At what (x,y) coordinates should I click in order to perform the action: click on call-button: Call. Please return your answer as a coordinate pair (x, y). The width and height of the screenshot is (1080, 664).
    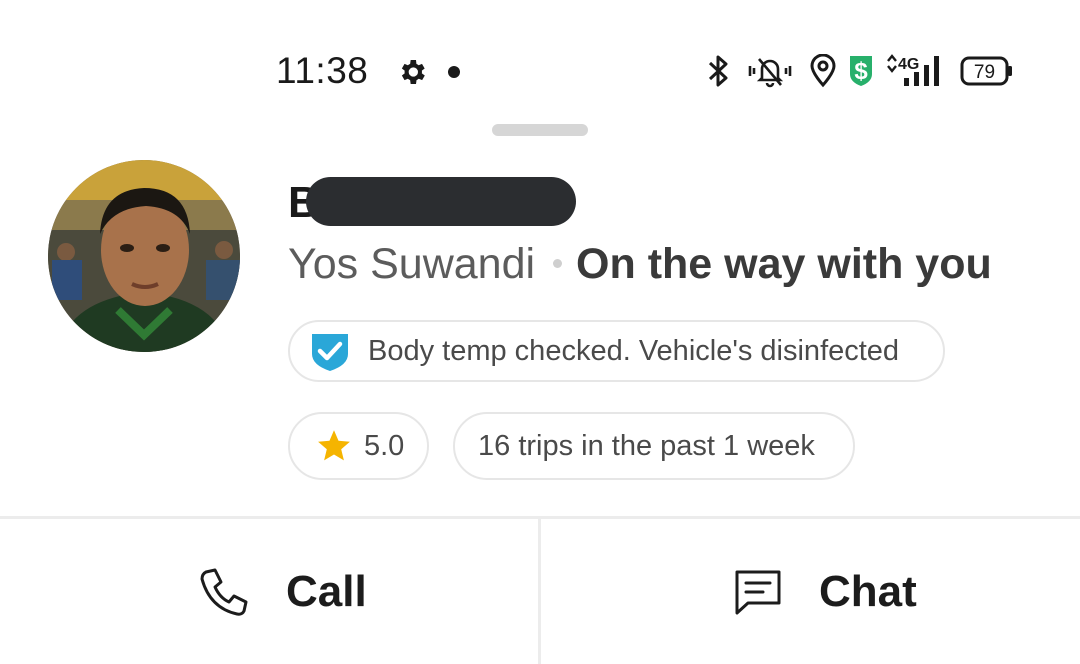
    Looking at the image, I should click on (282, 591).